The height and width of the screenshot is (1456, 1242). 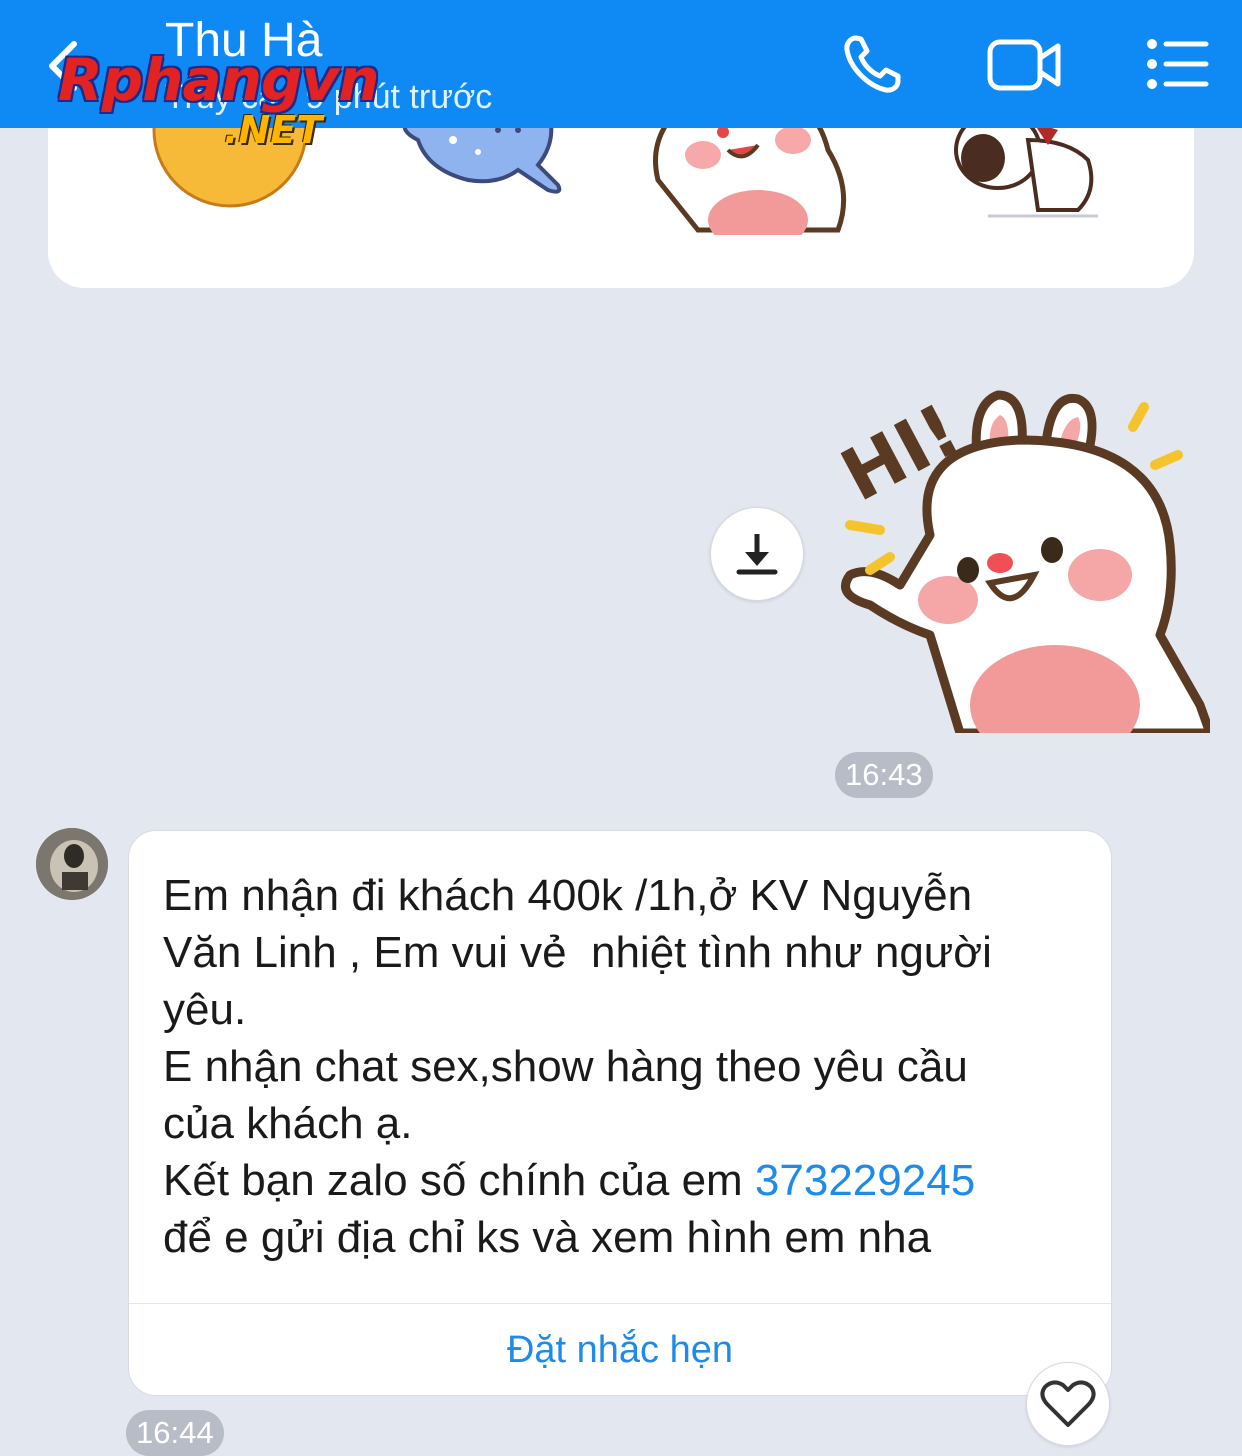 I want to click on hi-bunny-sticker: HI!, so click(x=1020, y=559).